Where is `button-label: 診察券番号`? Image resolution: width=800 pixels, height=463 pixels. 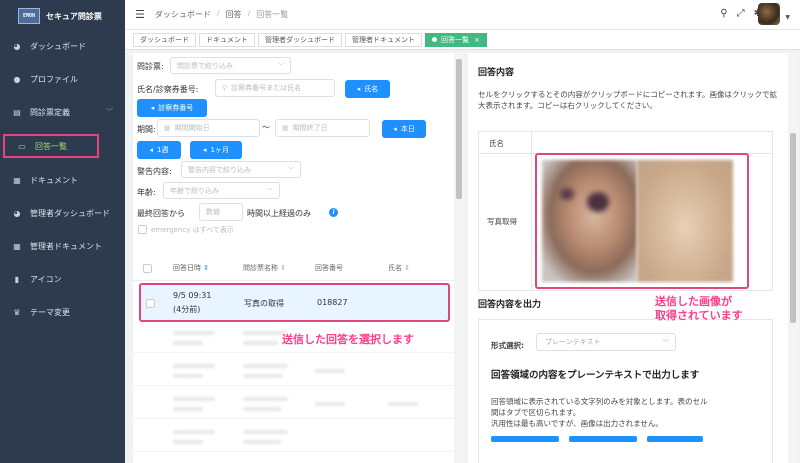
button-label: 診察券番号 is located at coordinates (176, 108).